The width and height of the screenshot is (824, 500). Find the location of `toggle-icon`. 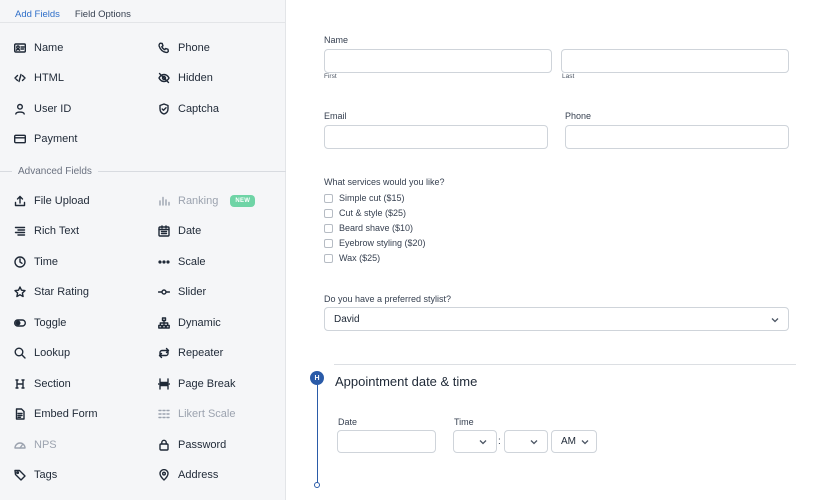

toggle-icon is located at coordinates (20, 323).